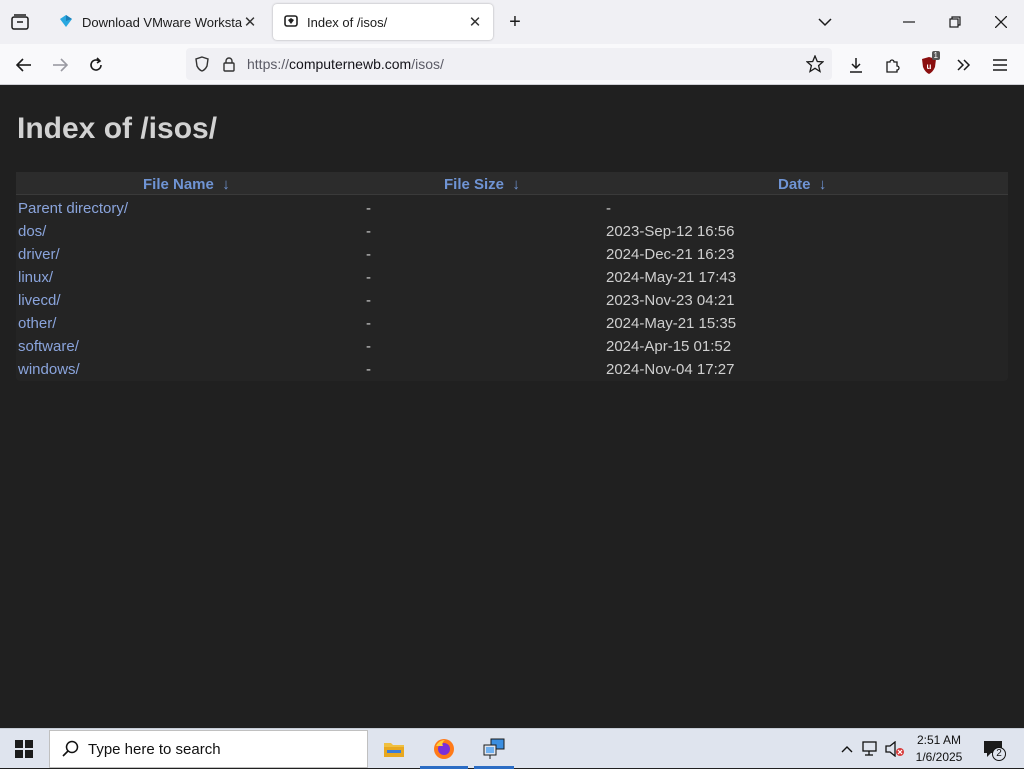 The width and height of the screenshot is (1024, 769). I want to click on file-link: dos/, so click(32, 231).